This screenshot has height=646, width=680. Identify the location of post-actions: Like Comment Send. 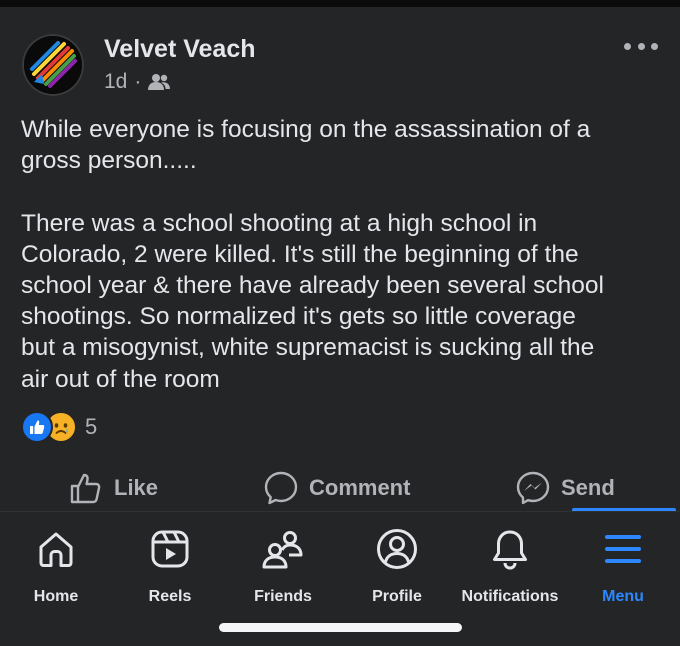
(340, 488).